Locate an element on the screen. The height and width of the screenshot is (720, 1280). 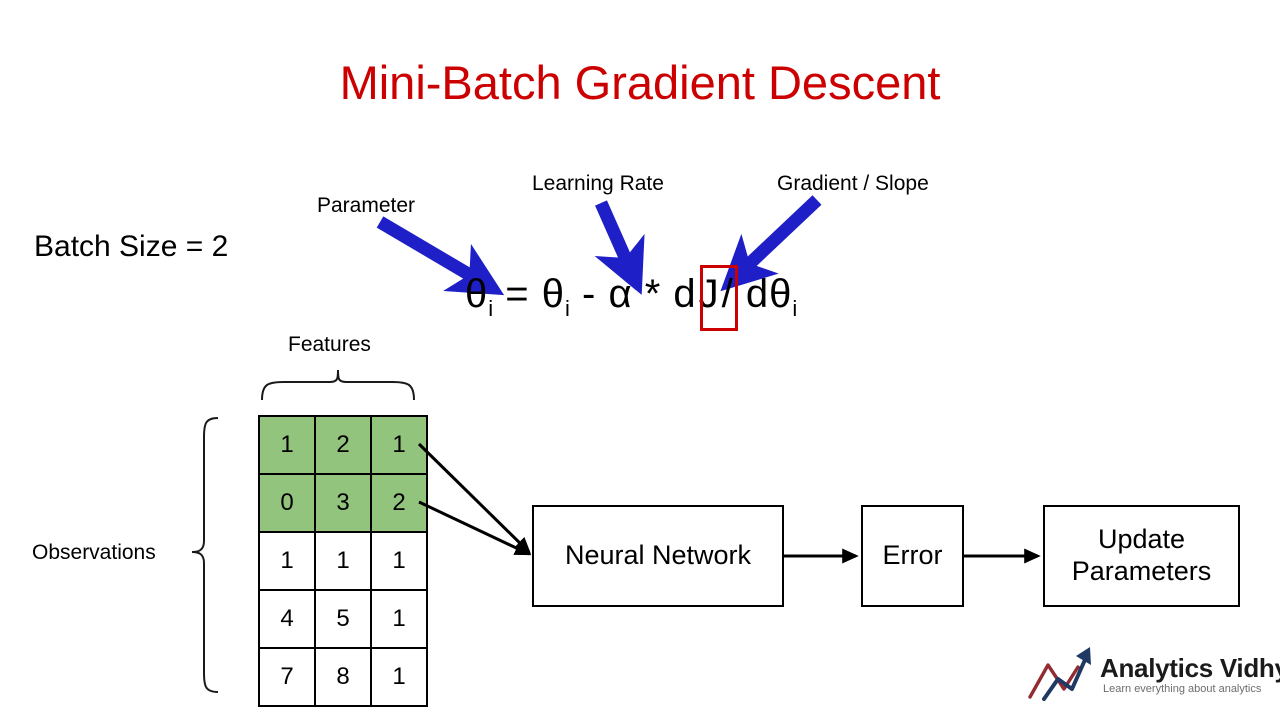
table-row: 7 8 1 is located at coordinates (343, 677).